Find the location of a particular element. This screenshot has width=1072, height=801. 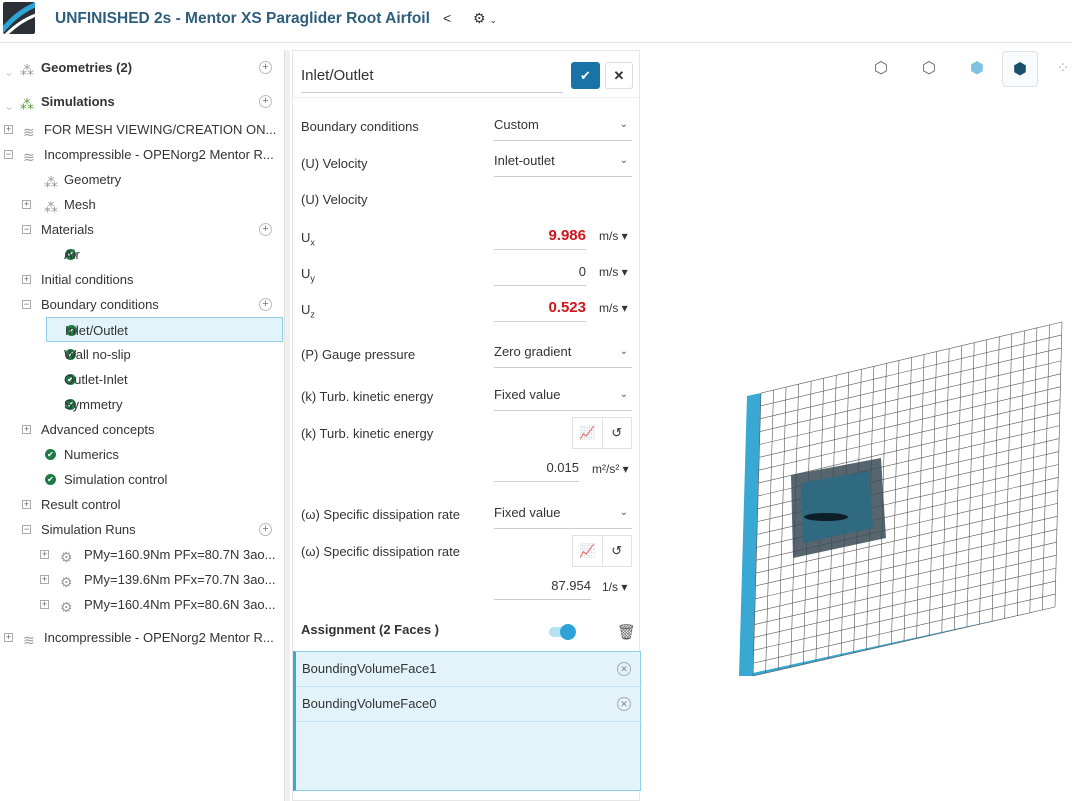

tree-item: + Advanced concepts is located at coordinates (142, 429).